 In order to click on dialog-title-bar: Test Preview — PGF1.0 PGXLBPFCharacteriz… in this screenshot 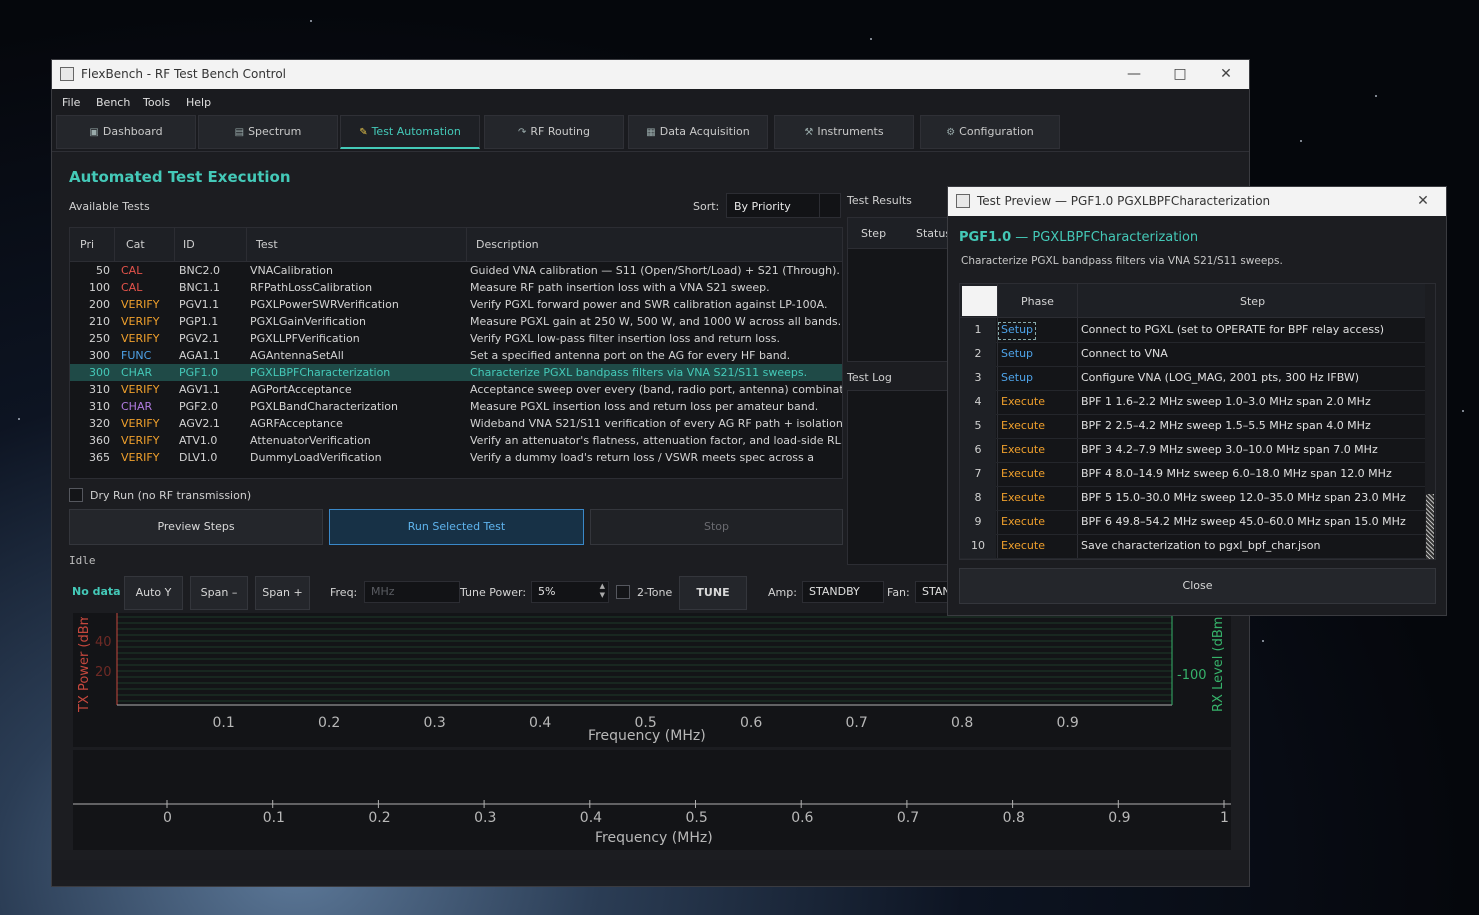, I will do `click(1197, 201)`.